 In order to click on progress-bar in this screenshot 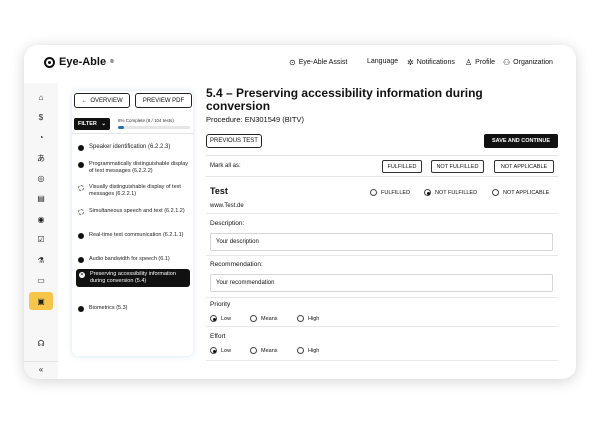, I will do `click(154, 127)`.